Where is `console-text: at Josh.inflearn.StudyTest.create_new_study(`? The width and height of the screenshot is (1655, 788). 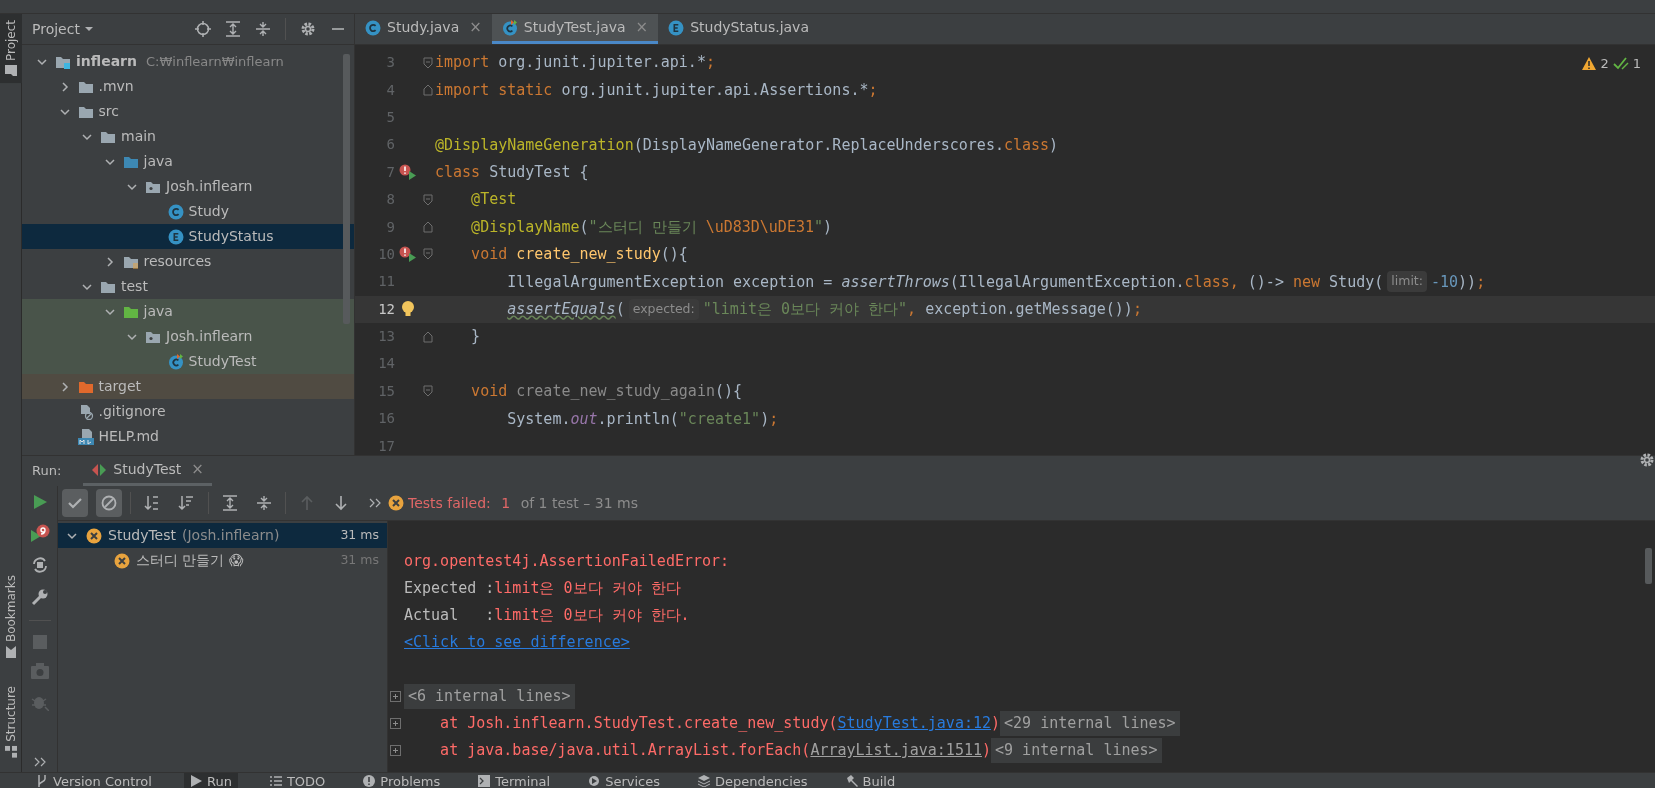 console-text: at Josh.inflearn.StudyTest.create_new_study( is located at coordinates (638, 724).